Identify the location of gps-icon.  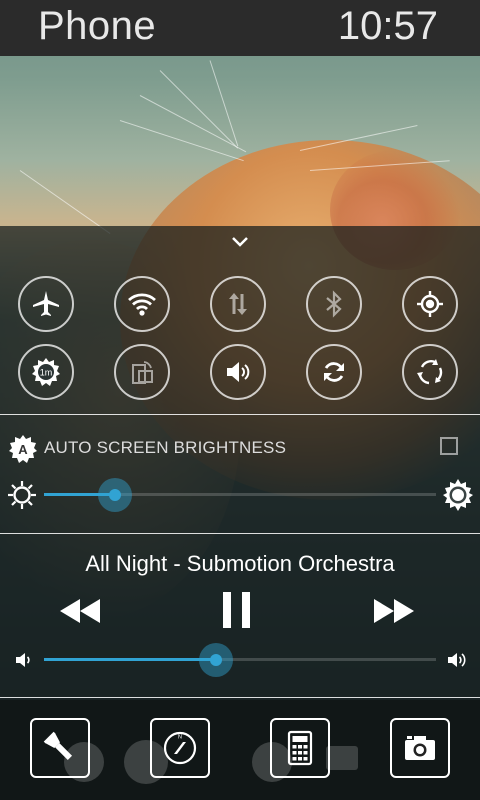
(430, 304).